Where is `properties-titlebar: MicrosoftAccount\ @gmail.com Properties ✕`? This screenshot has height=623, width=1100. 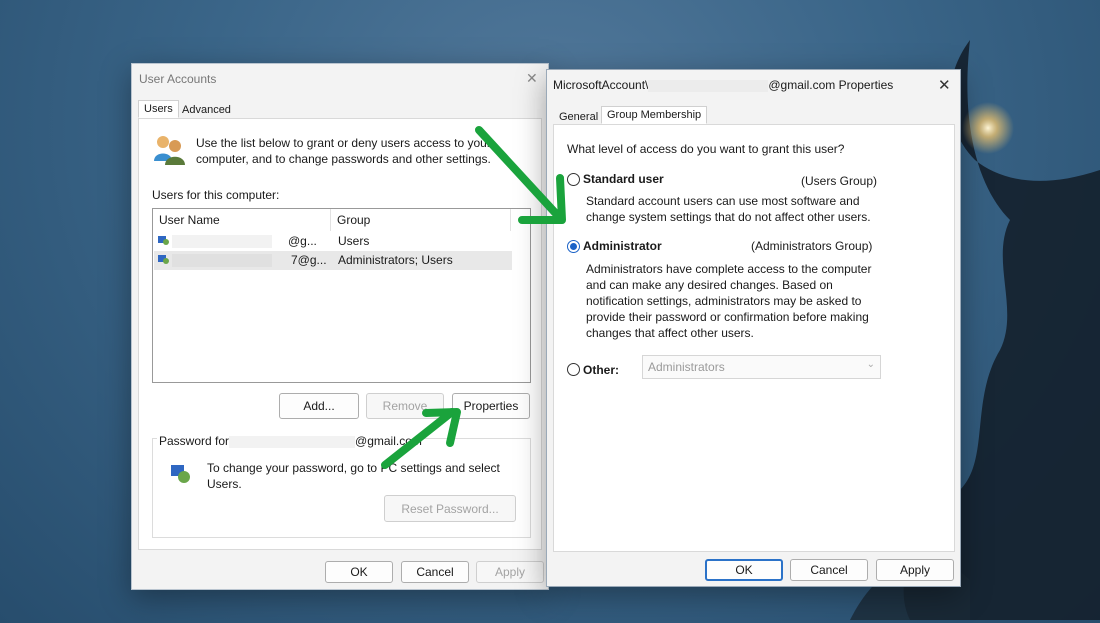
properties-titlebar: MicrosoftAccount\ @gmail.com Properties ✕ is located at coordinates (753, 85).